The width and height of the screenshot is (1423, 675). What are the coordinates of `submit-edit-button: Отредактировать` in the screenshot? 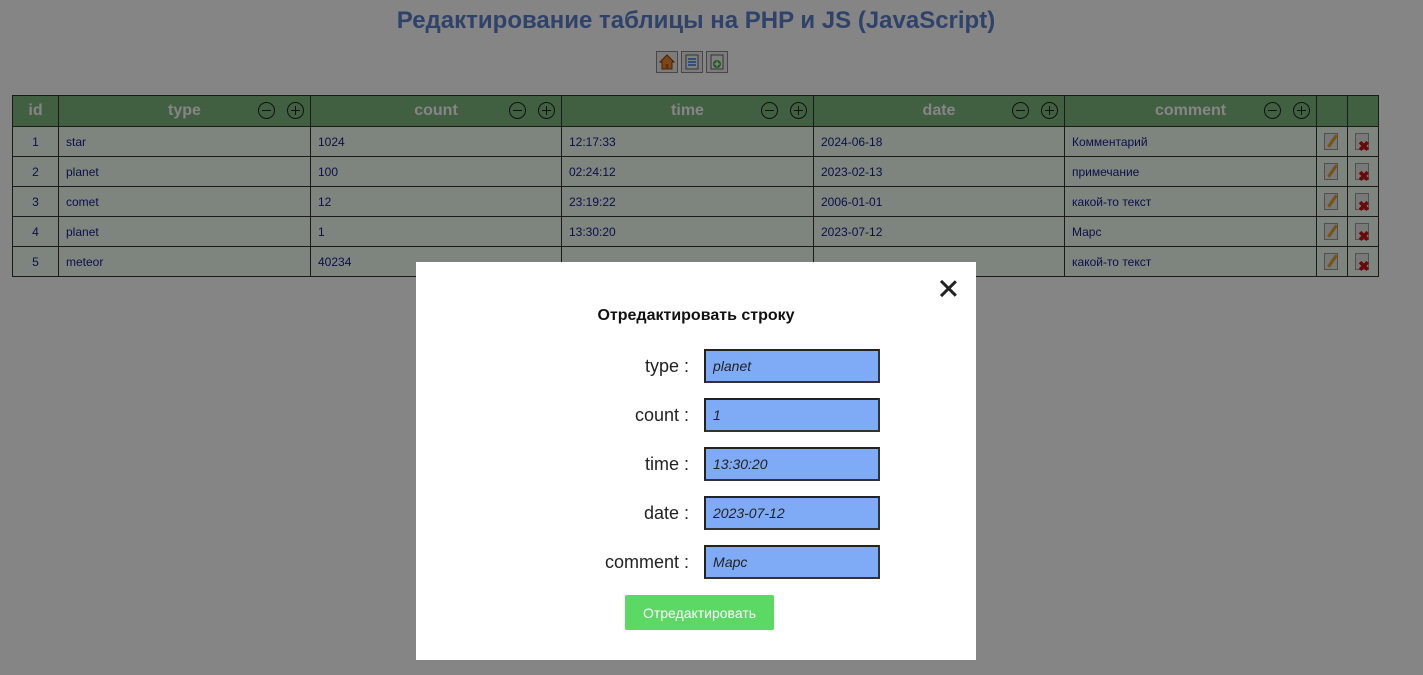 It's located at (699, 612).